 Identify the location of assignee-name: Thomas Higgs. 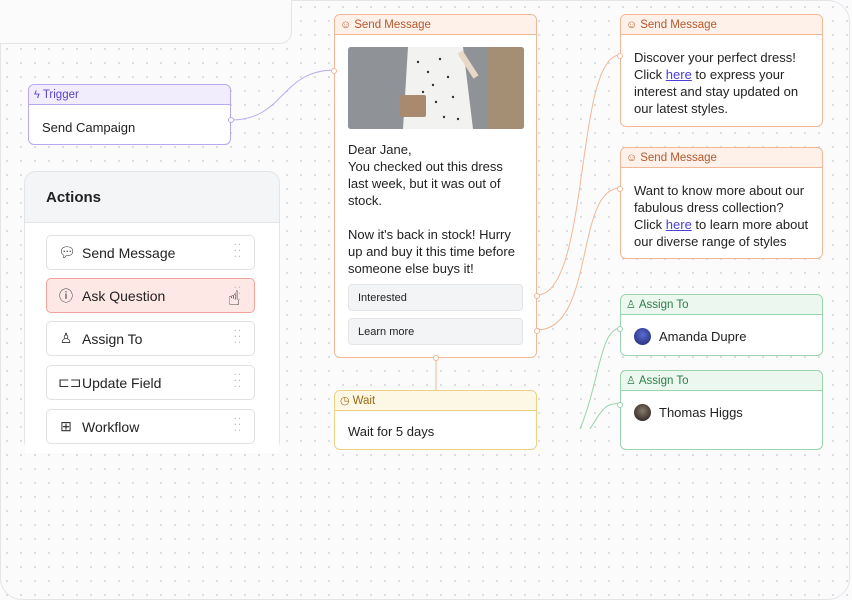
(701, 412).